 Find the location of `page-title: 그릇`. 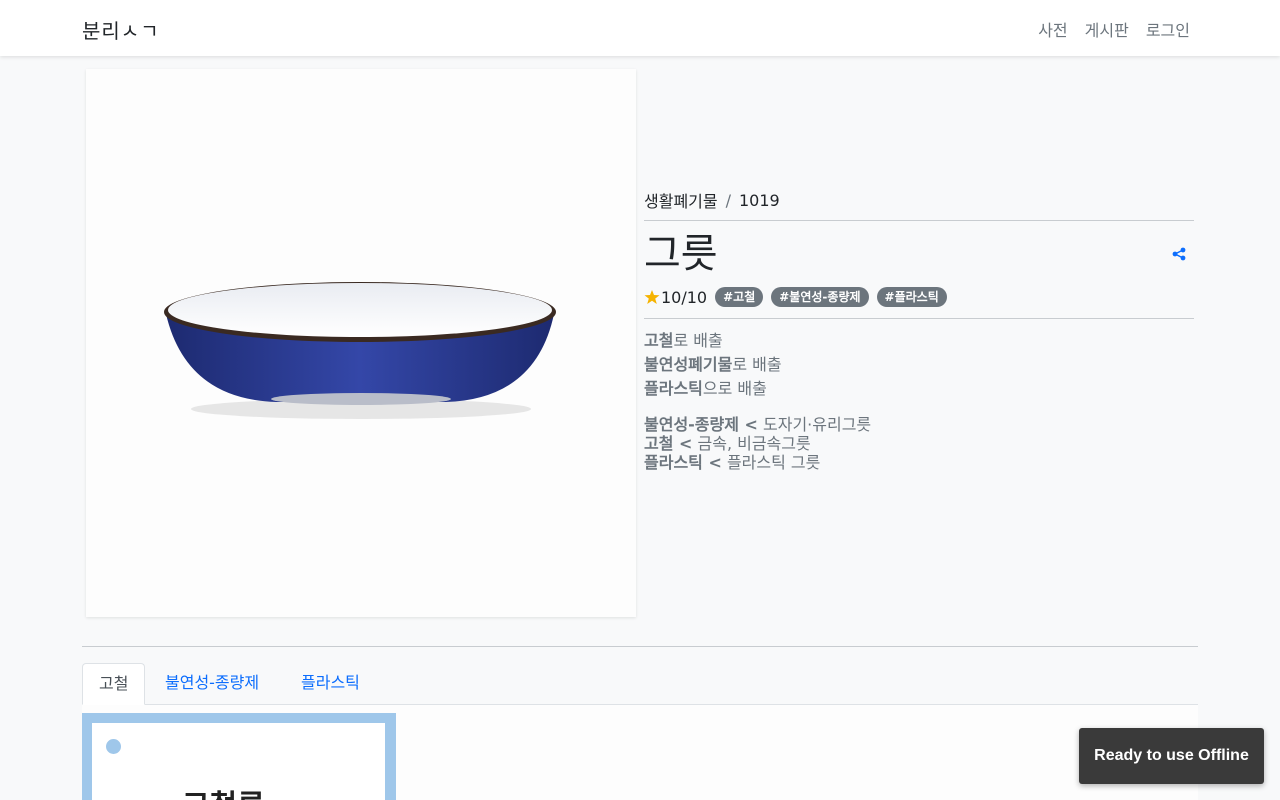

page-title: 그릇 is located at coordinates (681, 254).